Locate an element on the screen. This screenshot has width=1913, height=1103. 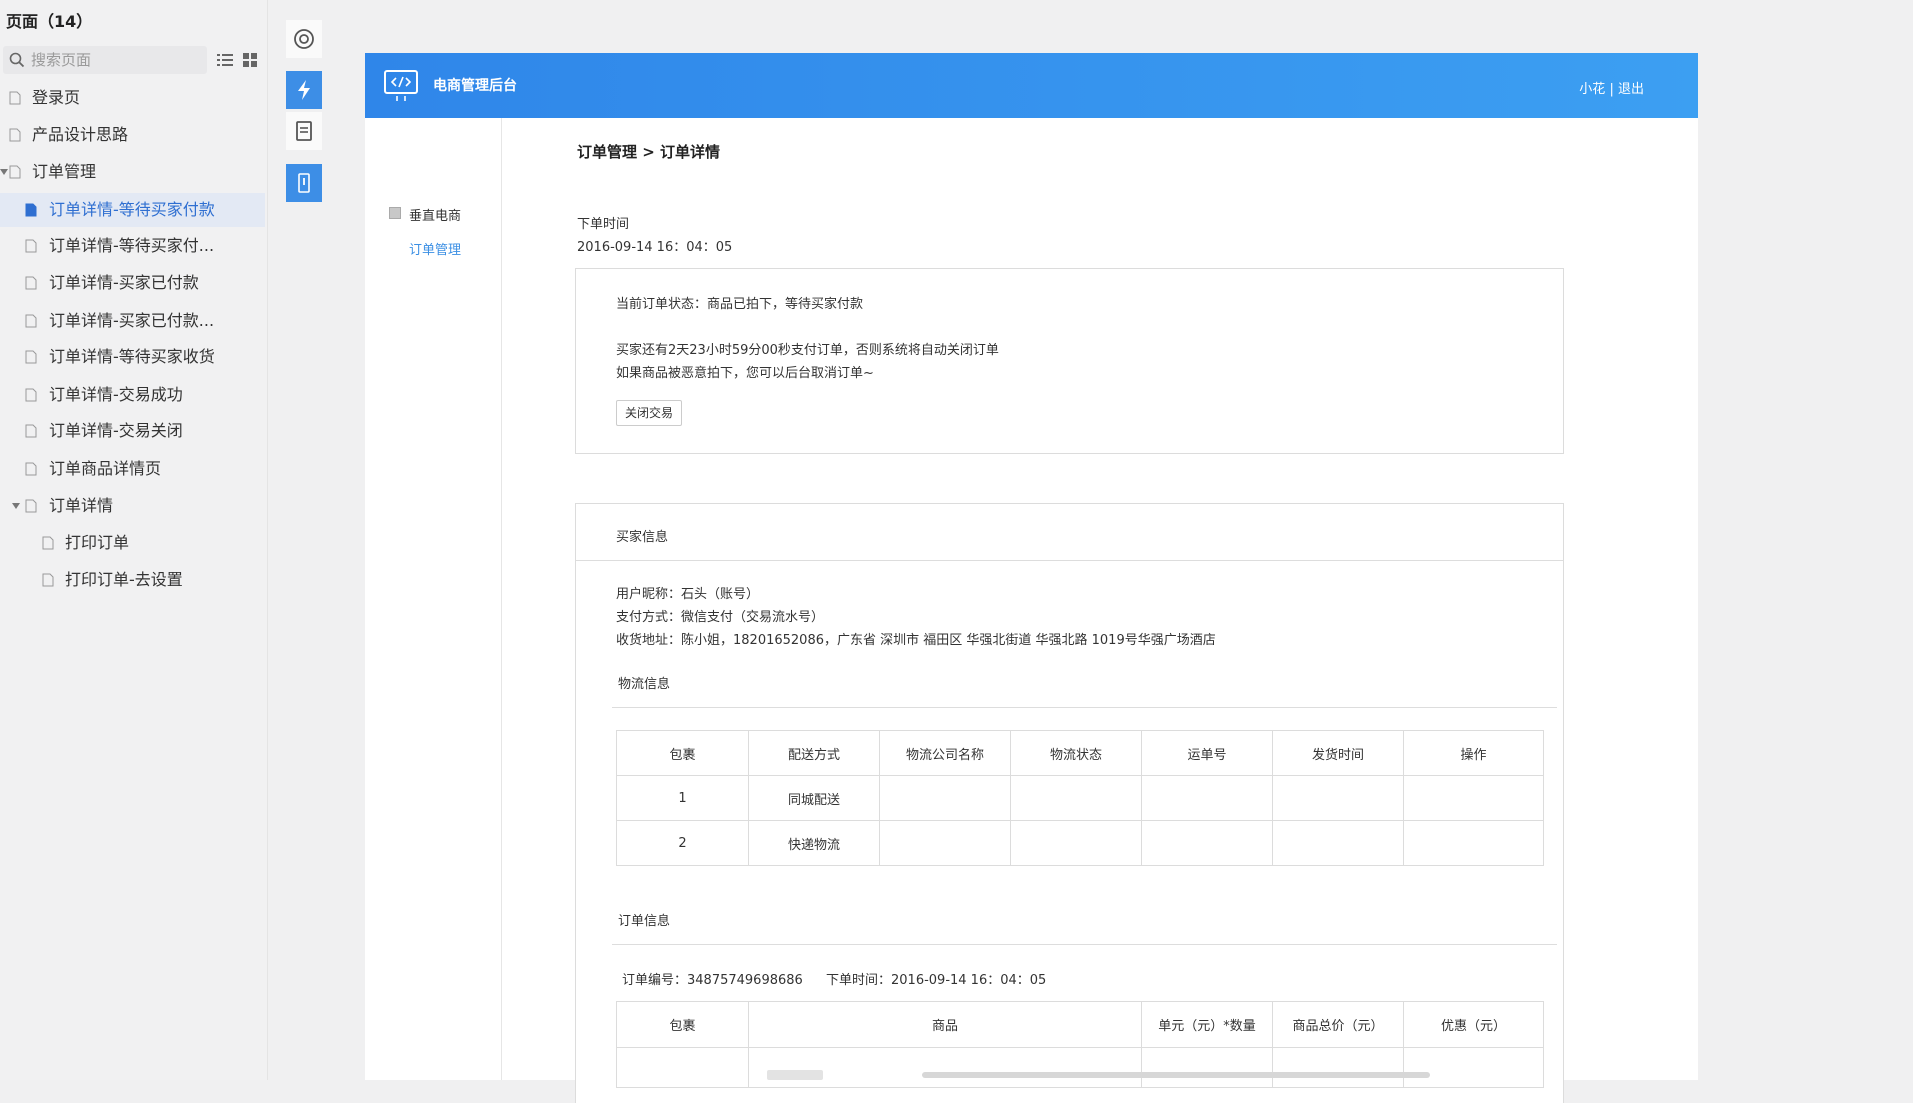
column-header: 单元（元）*数量 is located at coordinates (1207, 1024).